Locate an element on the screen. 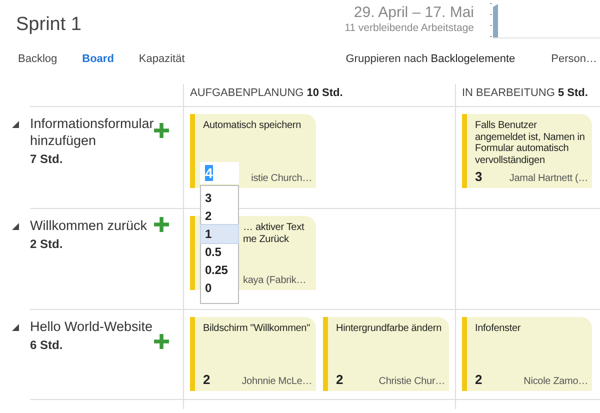 This screenshot has height=413, width=600. sprint-dates: 29. April – 17. Mai is located at coordinates (414, 12).